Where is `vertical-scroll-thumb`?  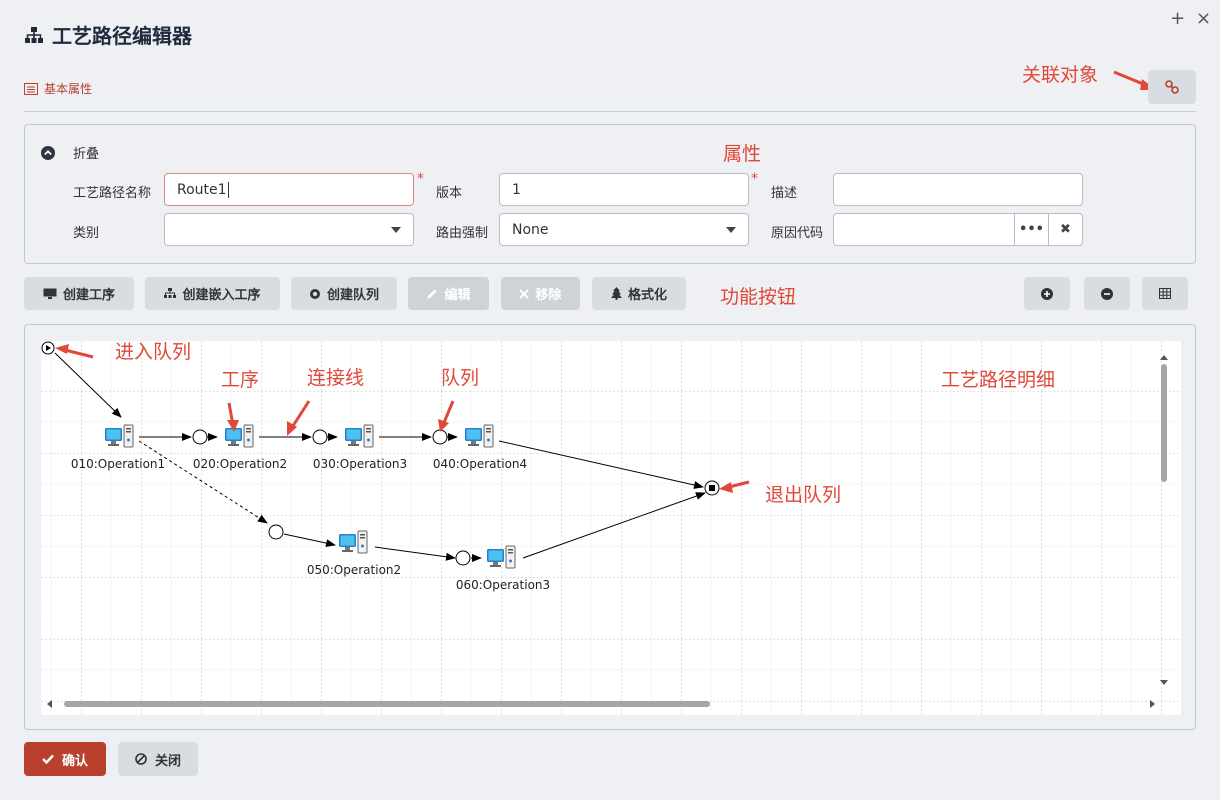 vertical-scroll-thumb is located at coordinates (1164, 423).